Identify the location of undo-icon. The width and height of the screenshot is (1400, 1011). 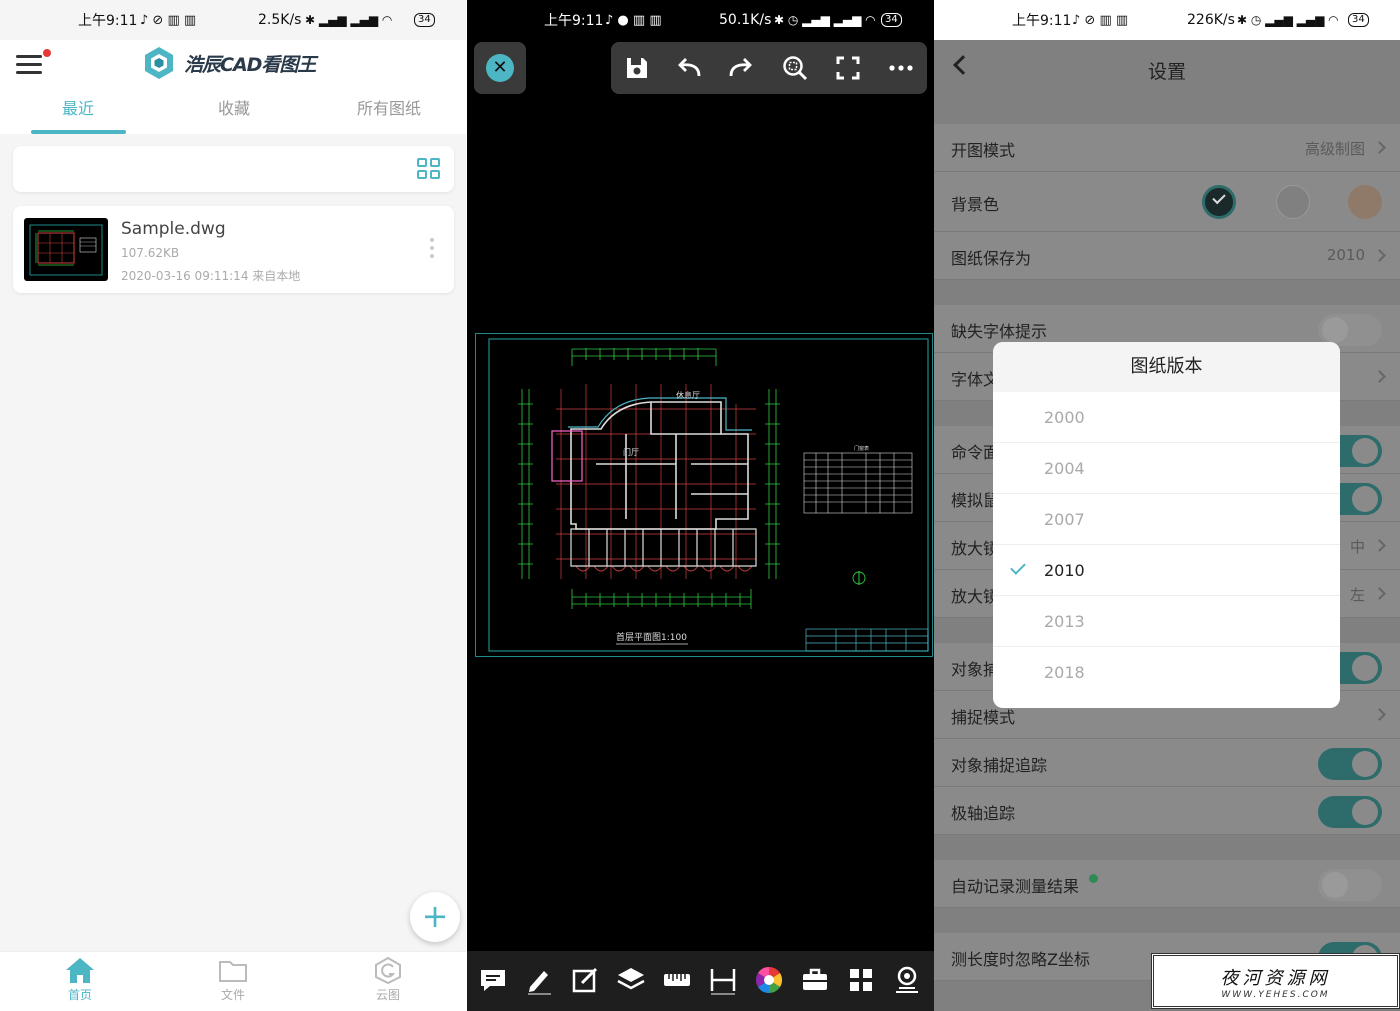
(689, 68).